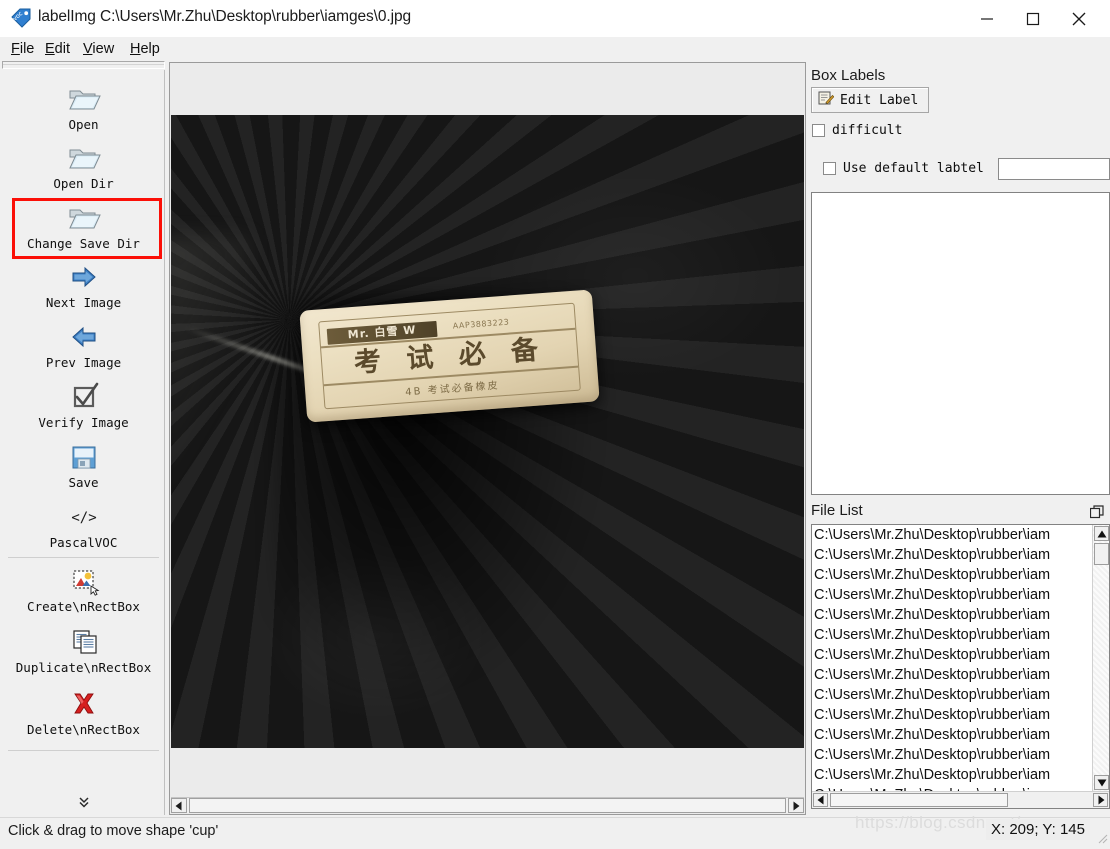  What do you see at coordinates (913, 168) in the screenshot?
I see `use-default-label-text: Use default labtel` at bounding box center [913, 168].